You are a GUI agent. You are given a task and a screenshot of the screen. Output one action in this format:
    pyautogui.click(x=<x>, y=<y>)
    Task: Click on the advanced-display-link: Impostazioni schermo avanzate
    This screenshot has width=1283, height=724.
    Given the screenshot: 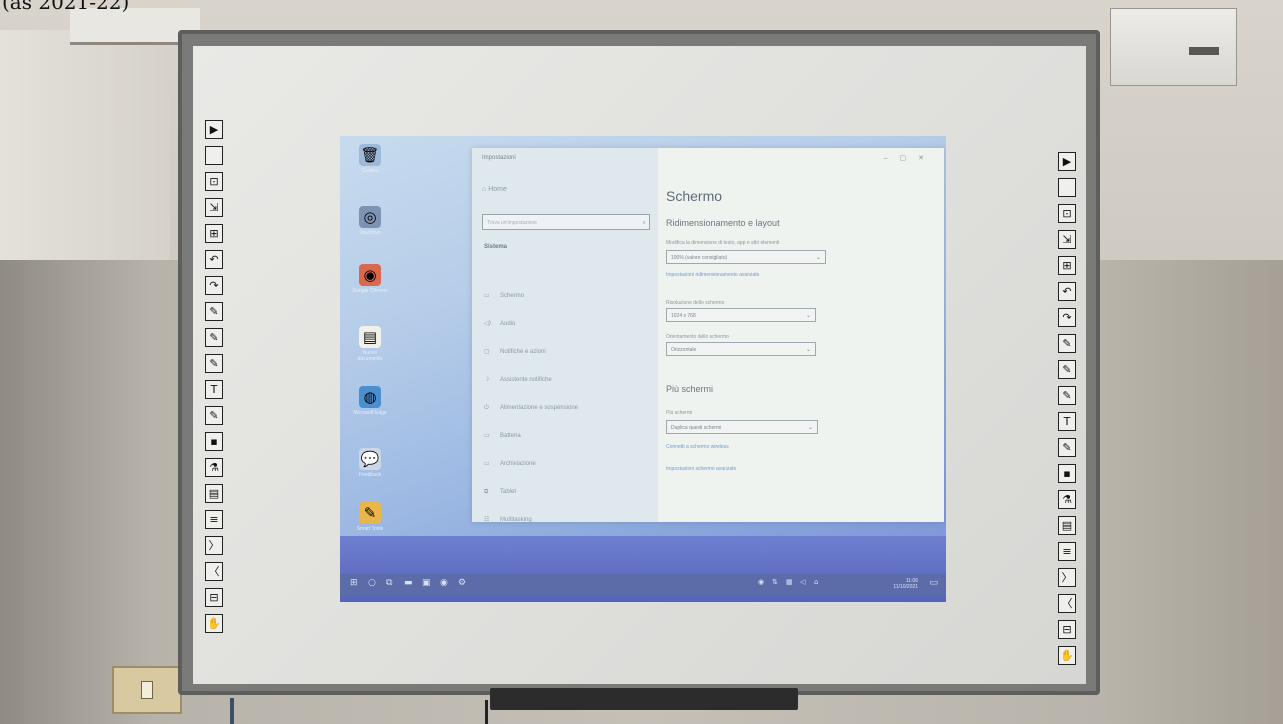 What is the action you would take?
    pyautogui.click(x=701, y=469)
    